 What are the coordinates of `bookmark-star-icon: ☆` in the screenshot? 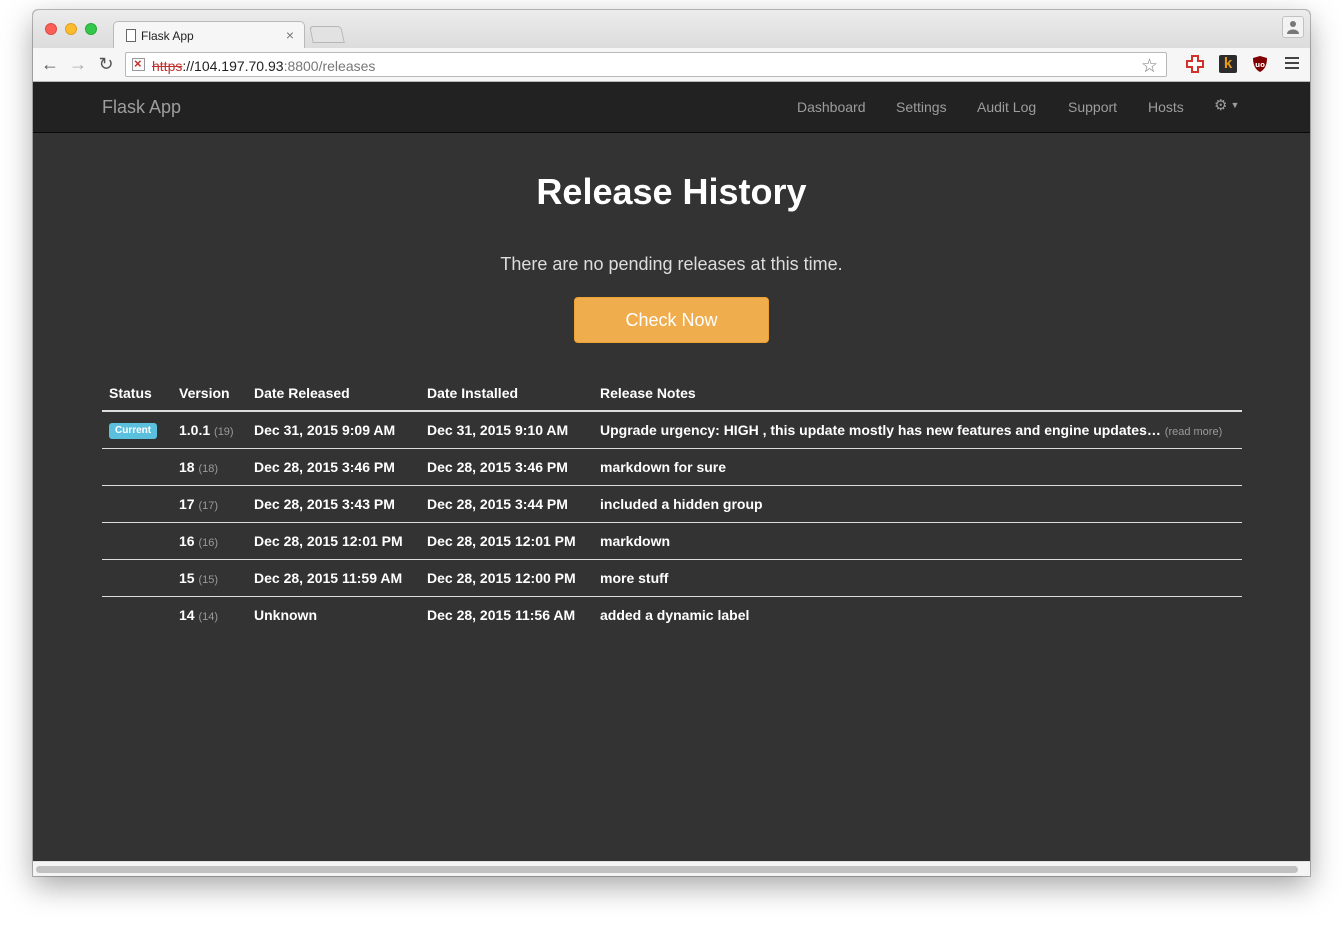 It's located at (1149, 66).